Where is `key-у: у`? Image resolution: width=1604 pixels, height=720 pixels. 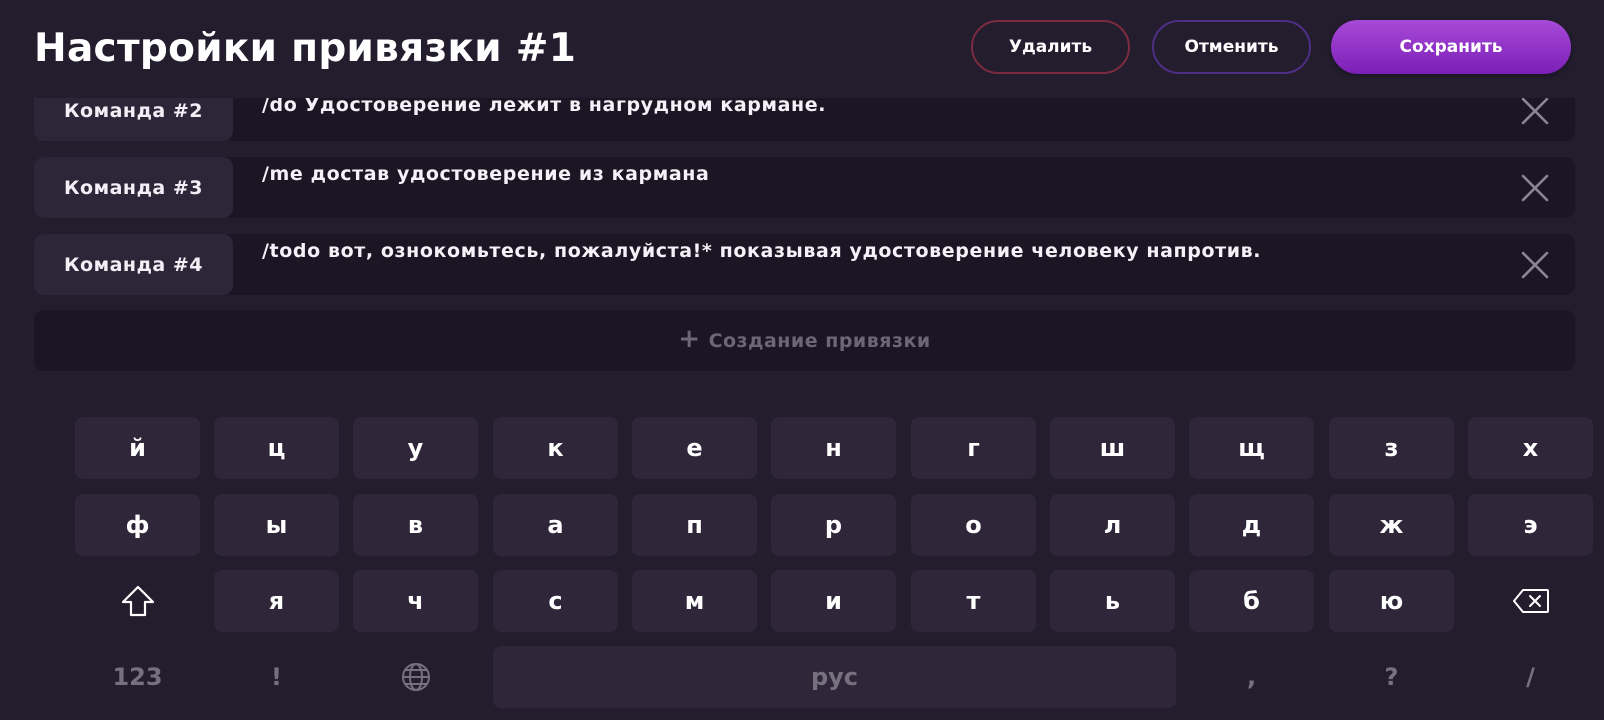 key-у: у is located at coordinates (415, 448).